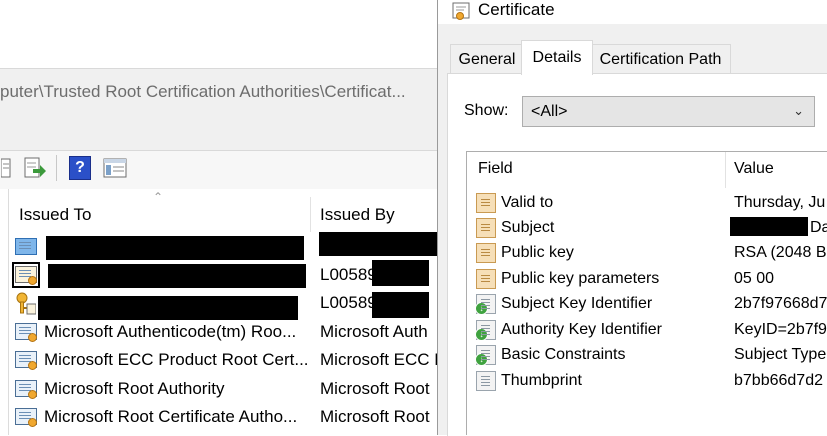 The width and height of the screenshot is (827, 436). What do you see at coordinates (26, 303) in the screenshot?
I see `certificate-key-icon` at bounding box center [26, 303].